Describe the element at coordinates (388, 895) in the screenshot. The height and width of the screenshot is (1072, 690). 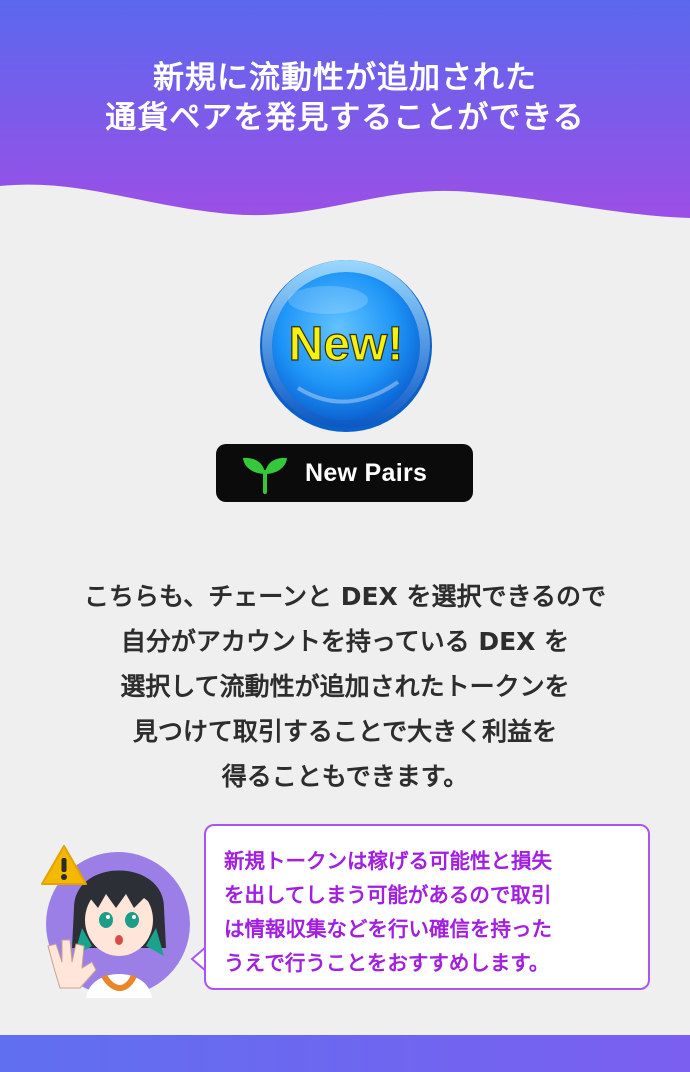
I see `warning-line: を出してしまう可能があるので取引` at that location.